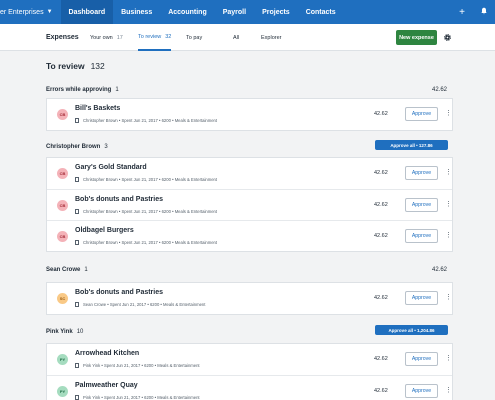 The image size is (495, 400). What do you see at coordinates (97, 66) in the screenshot?
I see `review-count: 132` at bounding box center [97, 66].